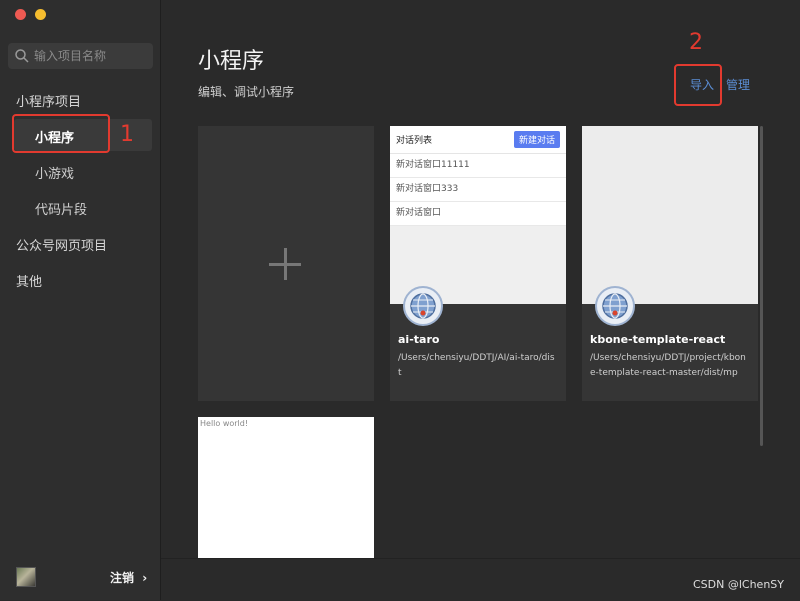 This screenshot has height=601, width=800. I want to click on project-name: kbone-template-react, so click(658, 339).